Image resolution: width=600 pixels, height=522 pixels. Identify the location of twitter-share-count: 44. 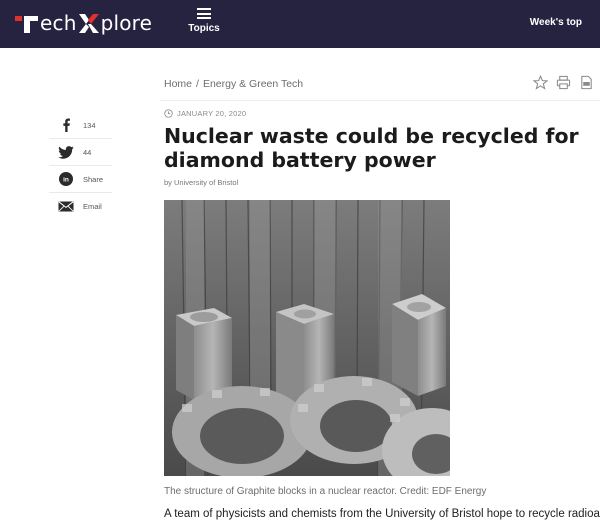
(87, 152).